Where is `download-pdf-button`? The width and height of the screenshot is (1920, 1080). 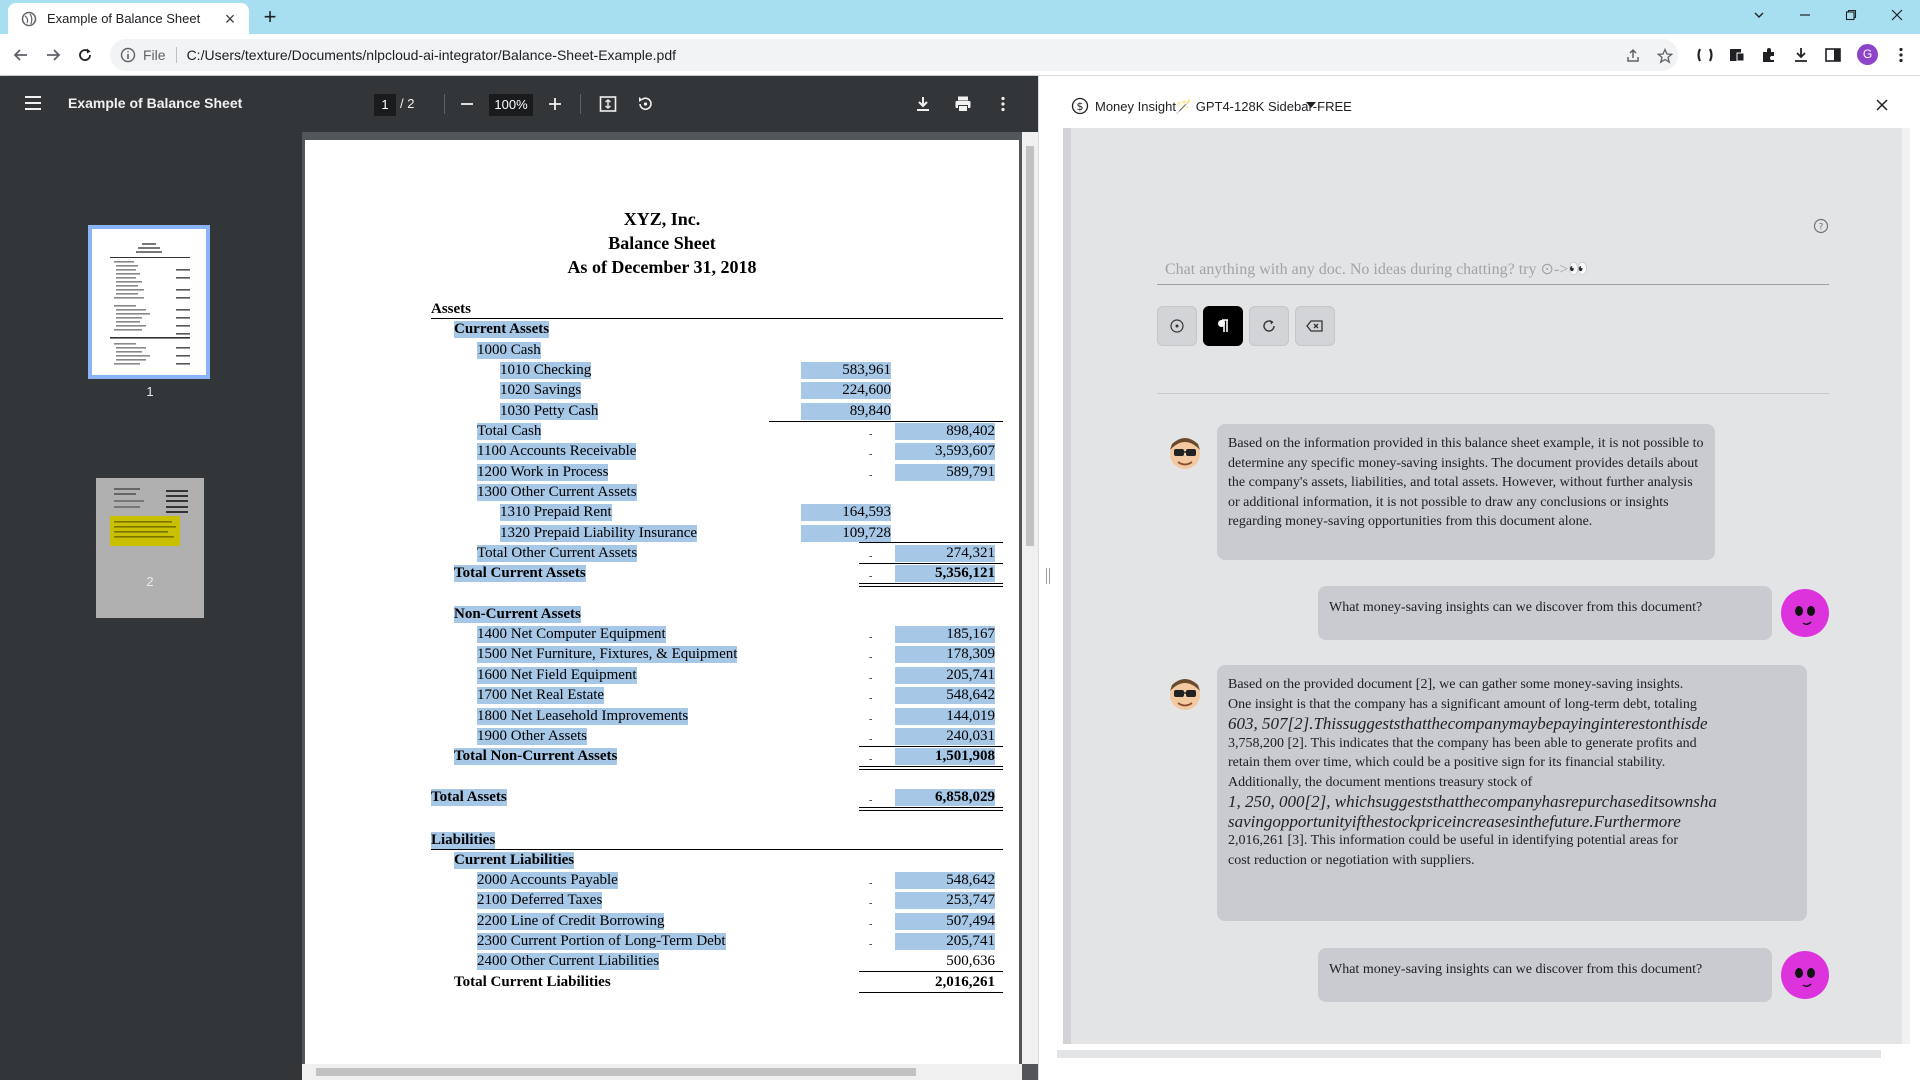
download-pdf-button is located at coordinates (923, 104).